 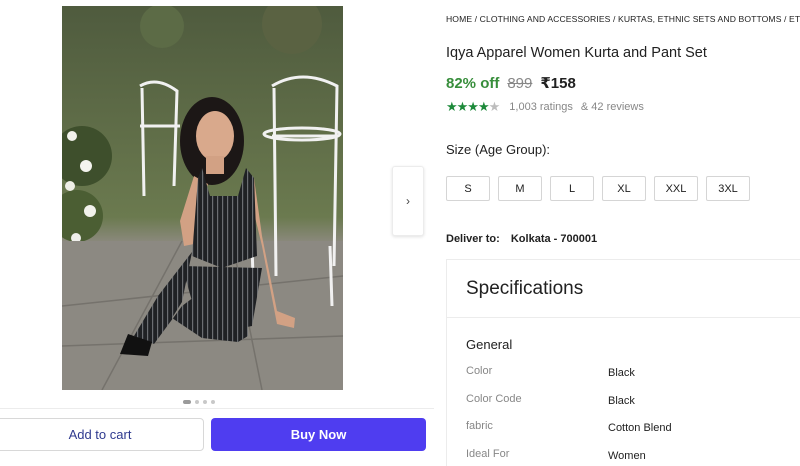 What do you see at coordinates (572, 188) in the screenshot?
I see `size-option-l: L` at bounding box center [572, 188].